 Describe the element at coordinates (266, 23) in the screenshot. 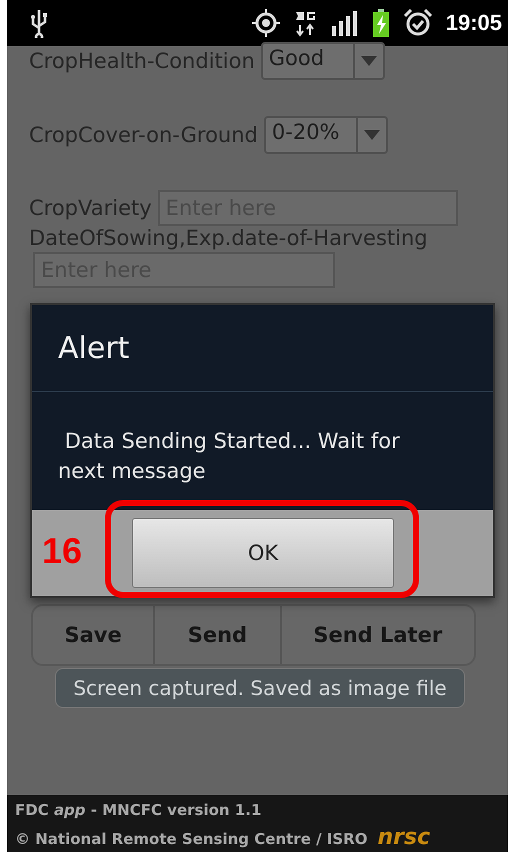

I see `gps-icon` at that location.